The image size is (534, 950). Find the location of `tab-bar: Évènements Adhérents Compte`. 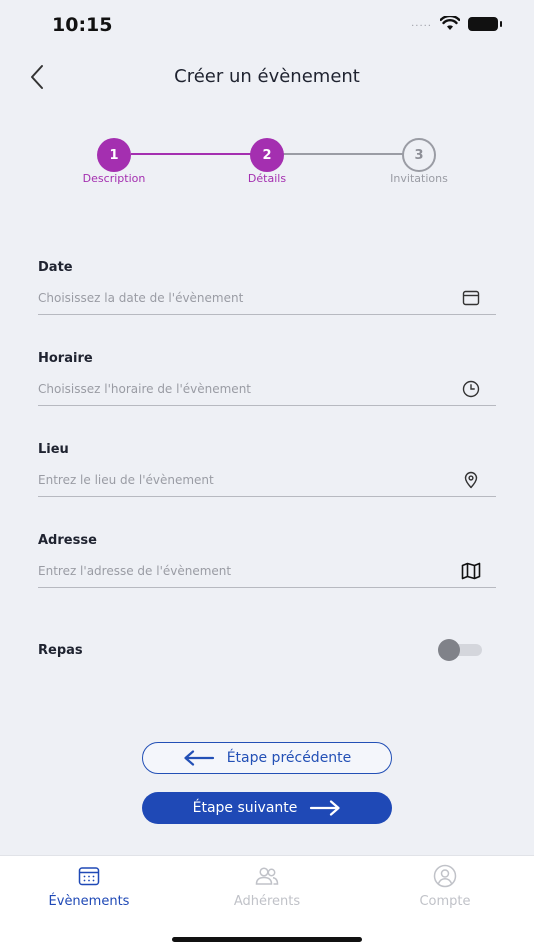

tab-bar: Évènements Adhérents Compte is located at coordinates (267, 902).